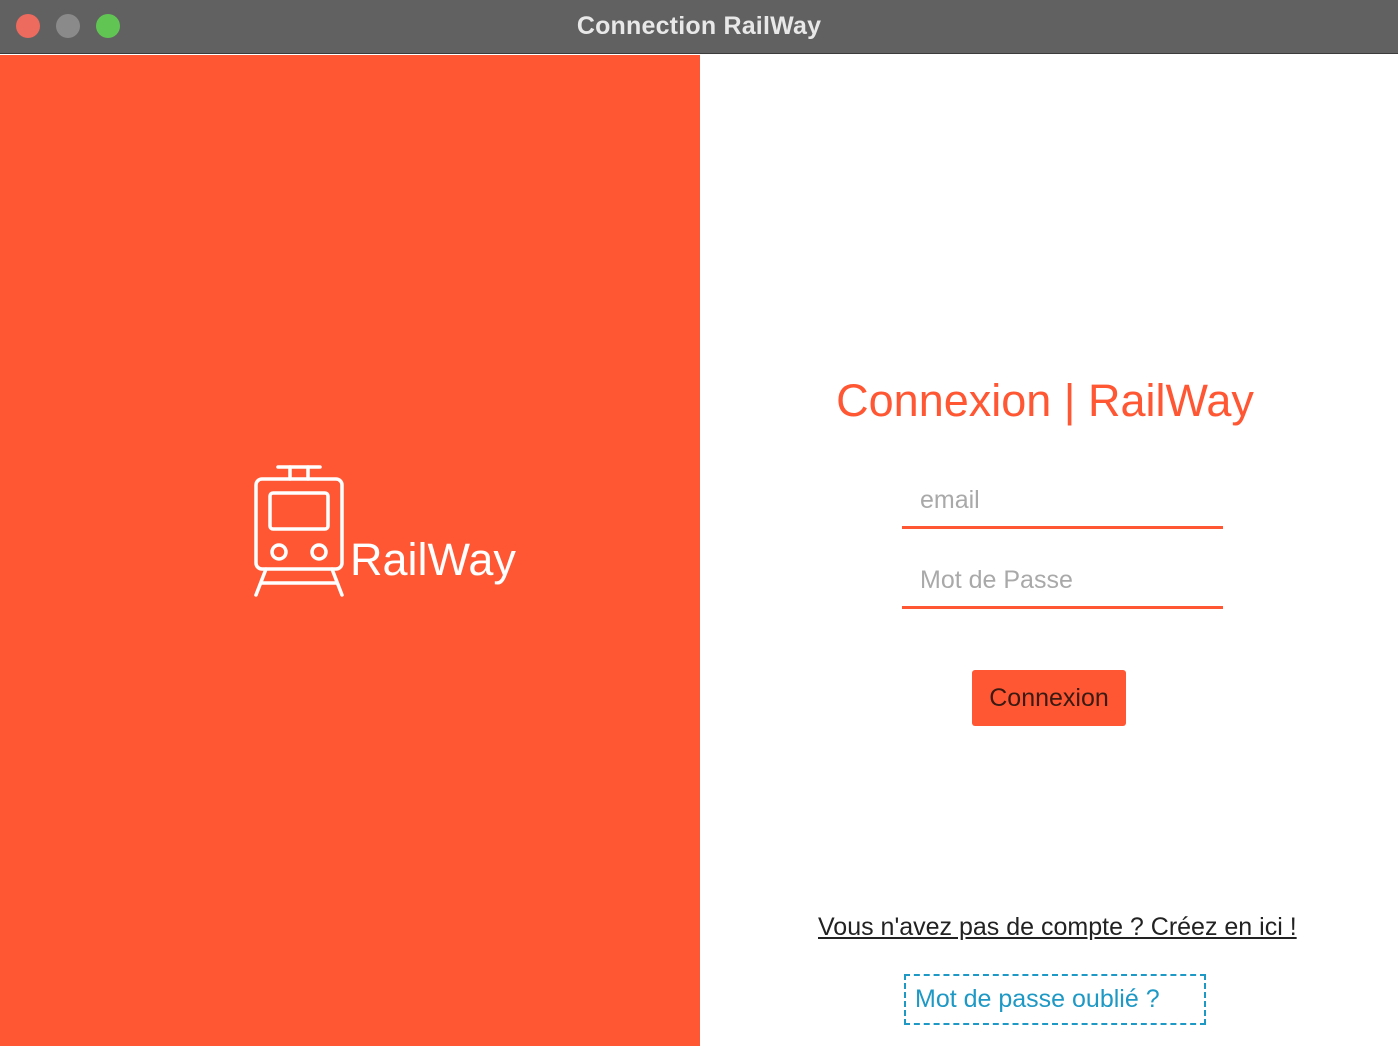  I want to click on email-input, so click(1062, 500).